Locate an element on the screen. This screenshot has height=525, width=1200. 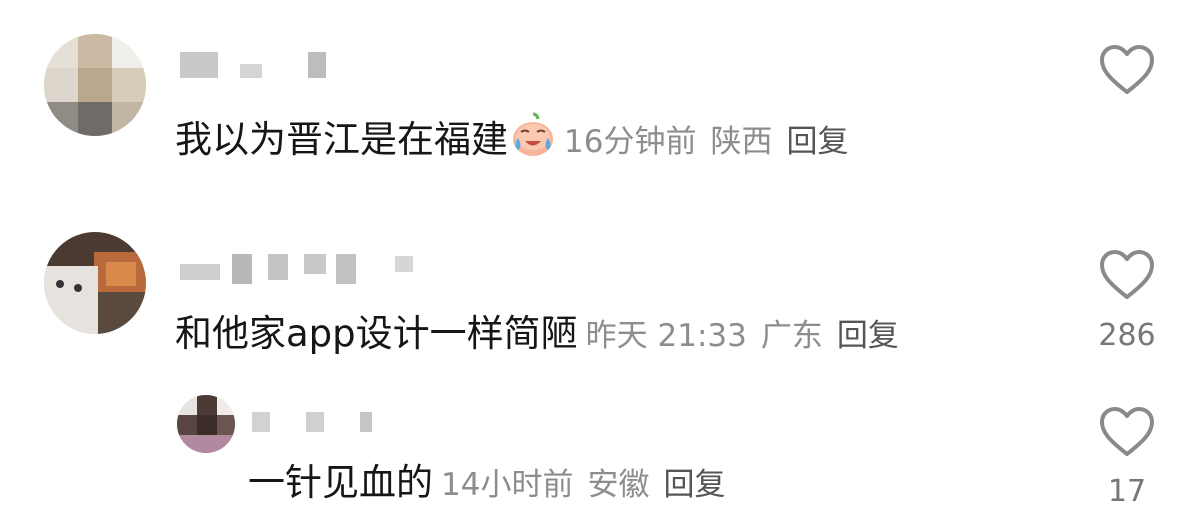
comment-time: 昨天 21:33 is located at coordinates (666, 336).